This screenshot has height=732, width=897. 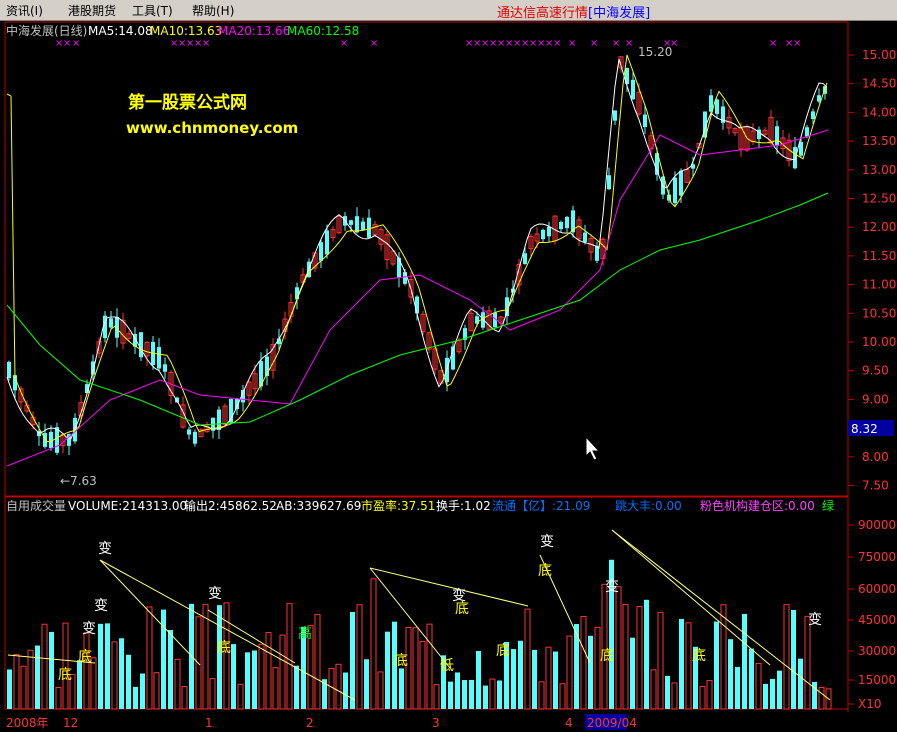 I want to click on volume-title: 自用成交量, so click(x=36, y=505).